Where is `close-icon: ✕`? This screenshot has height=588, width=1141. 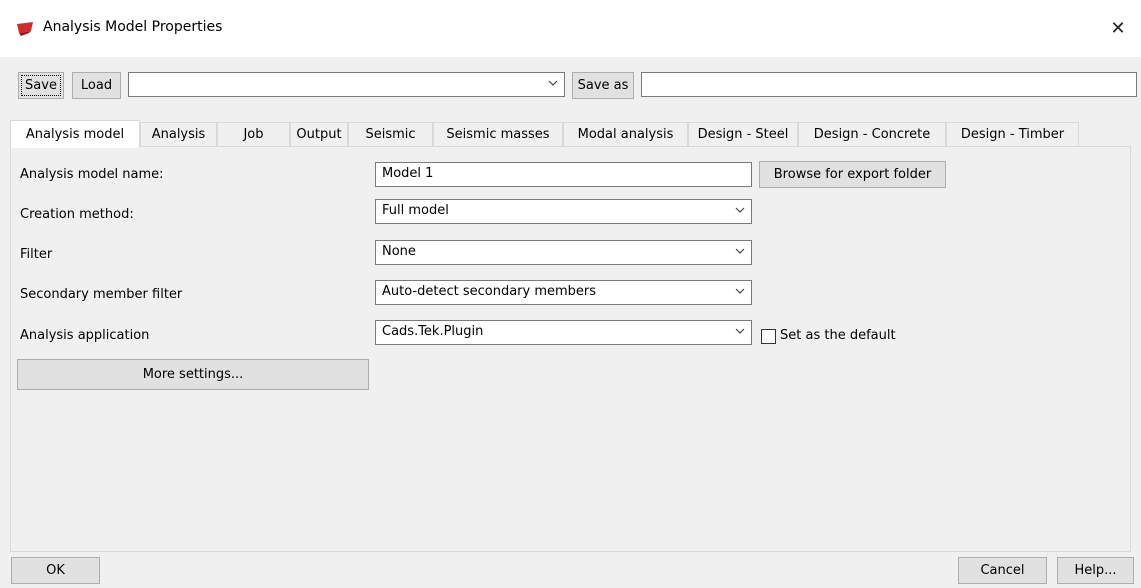
close-icon: ✕ is located at coordinates (1118, 28).